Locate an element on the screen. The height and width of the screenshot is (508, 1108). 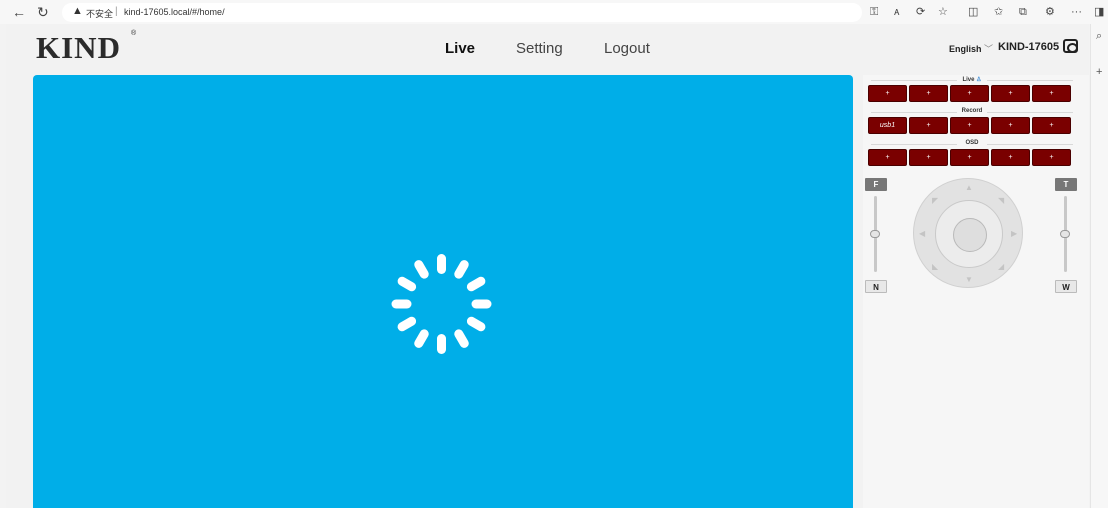
live-button-row: + + + + + is located at coordinates (969, 93).